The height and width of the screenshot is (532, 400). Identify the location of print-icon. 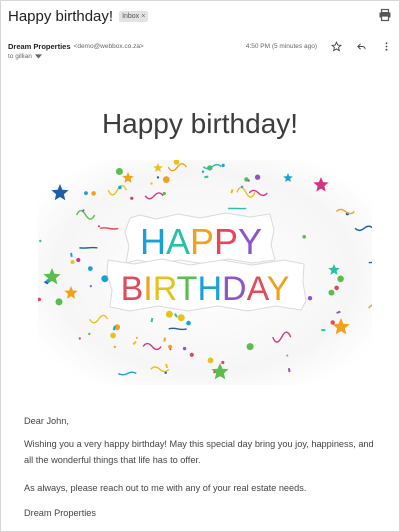
(385, 15).